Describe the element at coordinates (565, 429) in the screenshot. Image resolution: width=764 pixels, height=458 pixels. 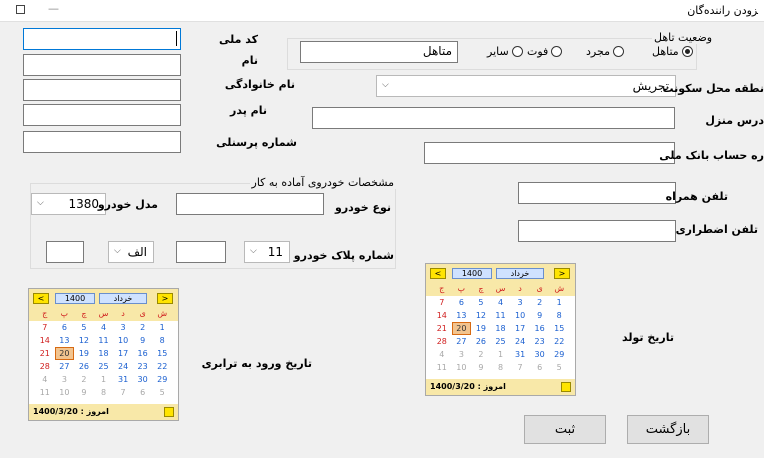
I see `submit-button: ثبت` at that location.